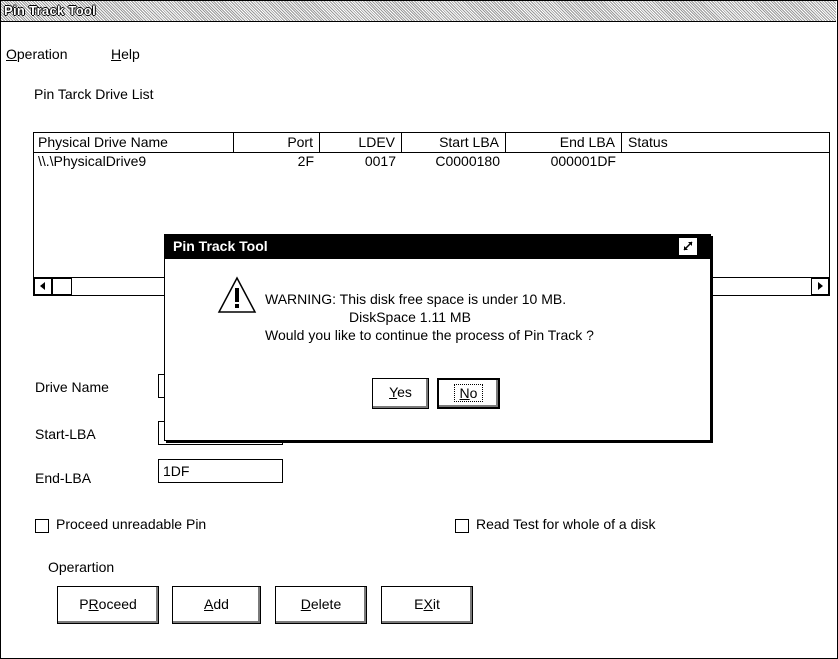  What do you see at coordinates (36, 54) in the screenshot?
I see `menu-operation: Operation` at bounding box center [36, 54].